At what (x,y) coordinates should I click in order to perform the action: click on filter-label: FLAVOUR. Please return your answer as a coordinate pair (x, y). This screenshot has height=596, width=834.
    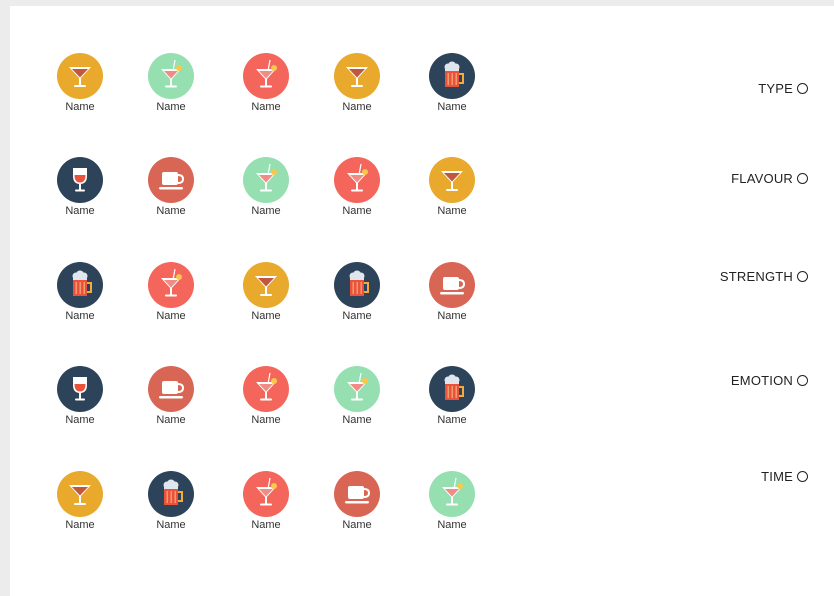
    Looking at the image, I should click on (762, 178).